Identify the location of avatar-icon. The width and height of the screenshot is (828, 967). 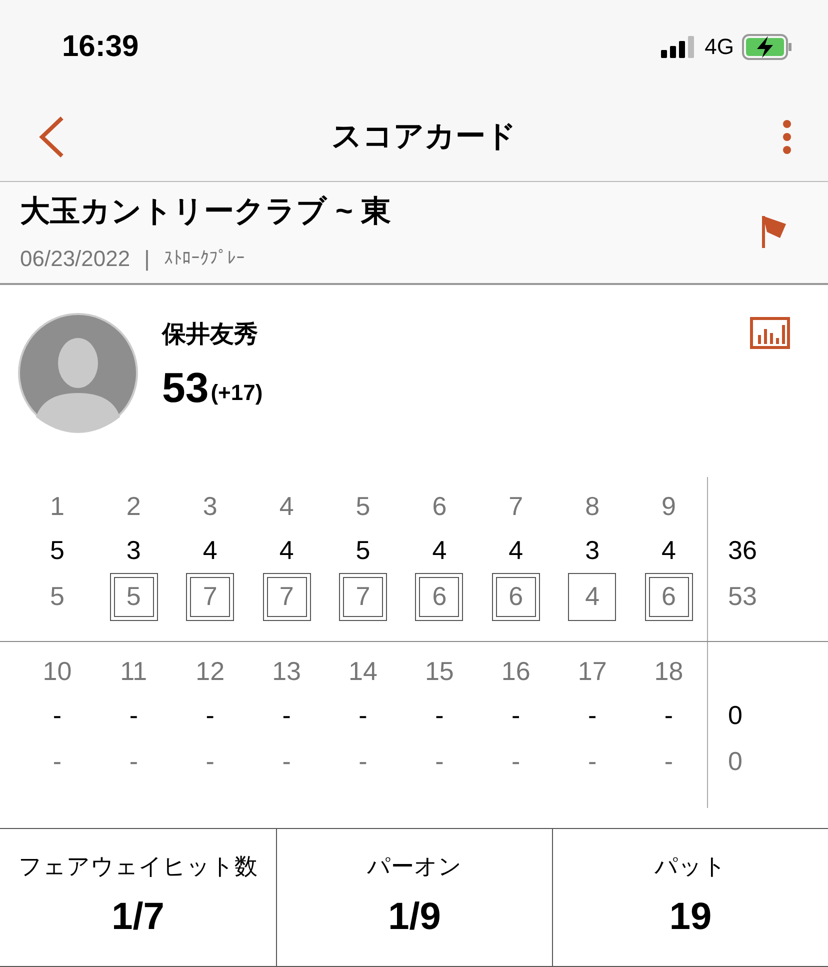
(78, 372).